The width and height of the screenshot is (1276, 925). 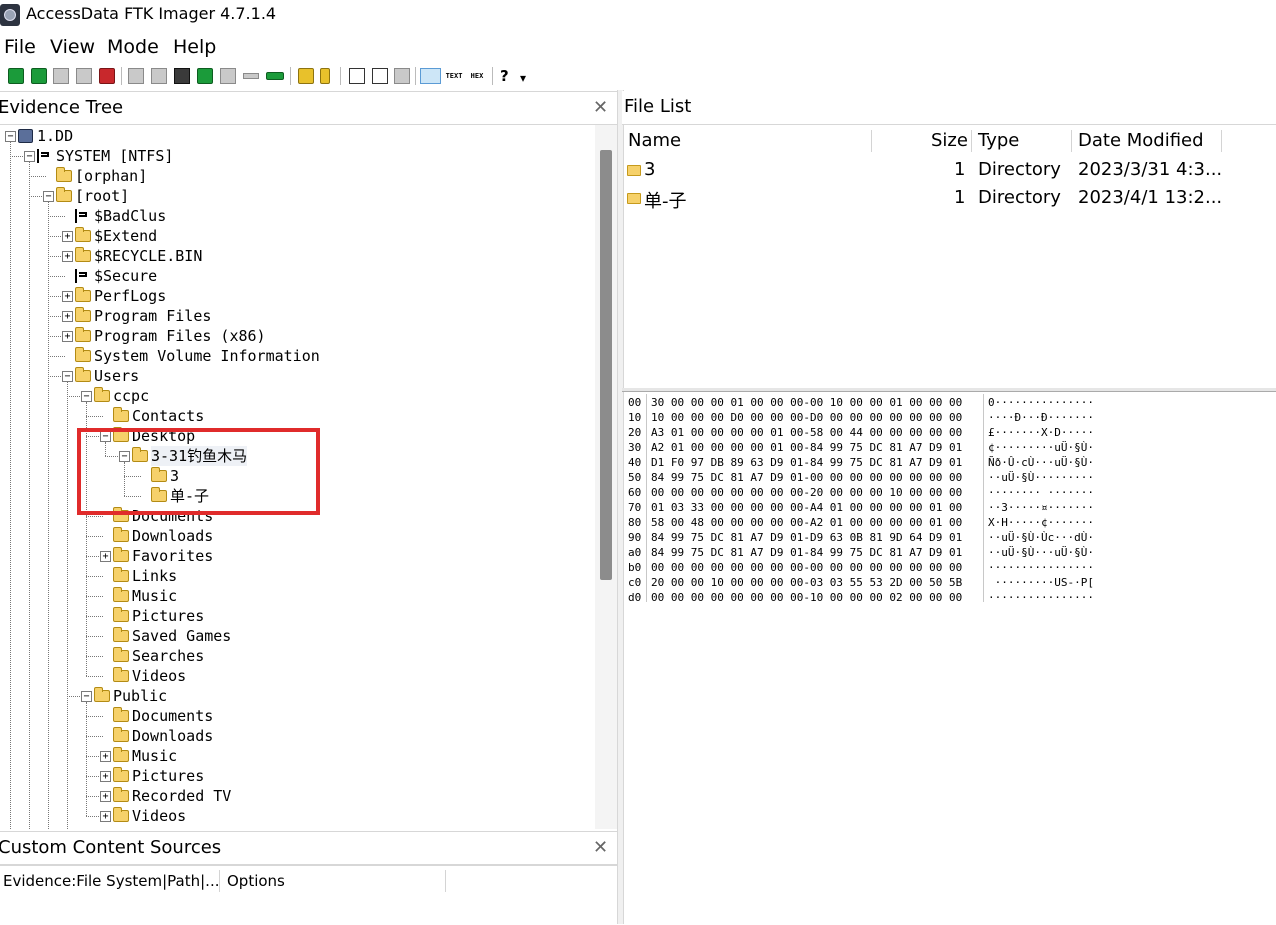 I want to click on evidence-tree-close-icon: ✕, so click(x=600, y=107).